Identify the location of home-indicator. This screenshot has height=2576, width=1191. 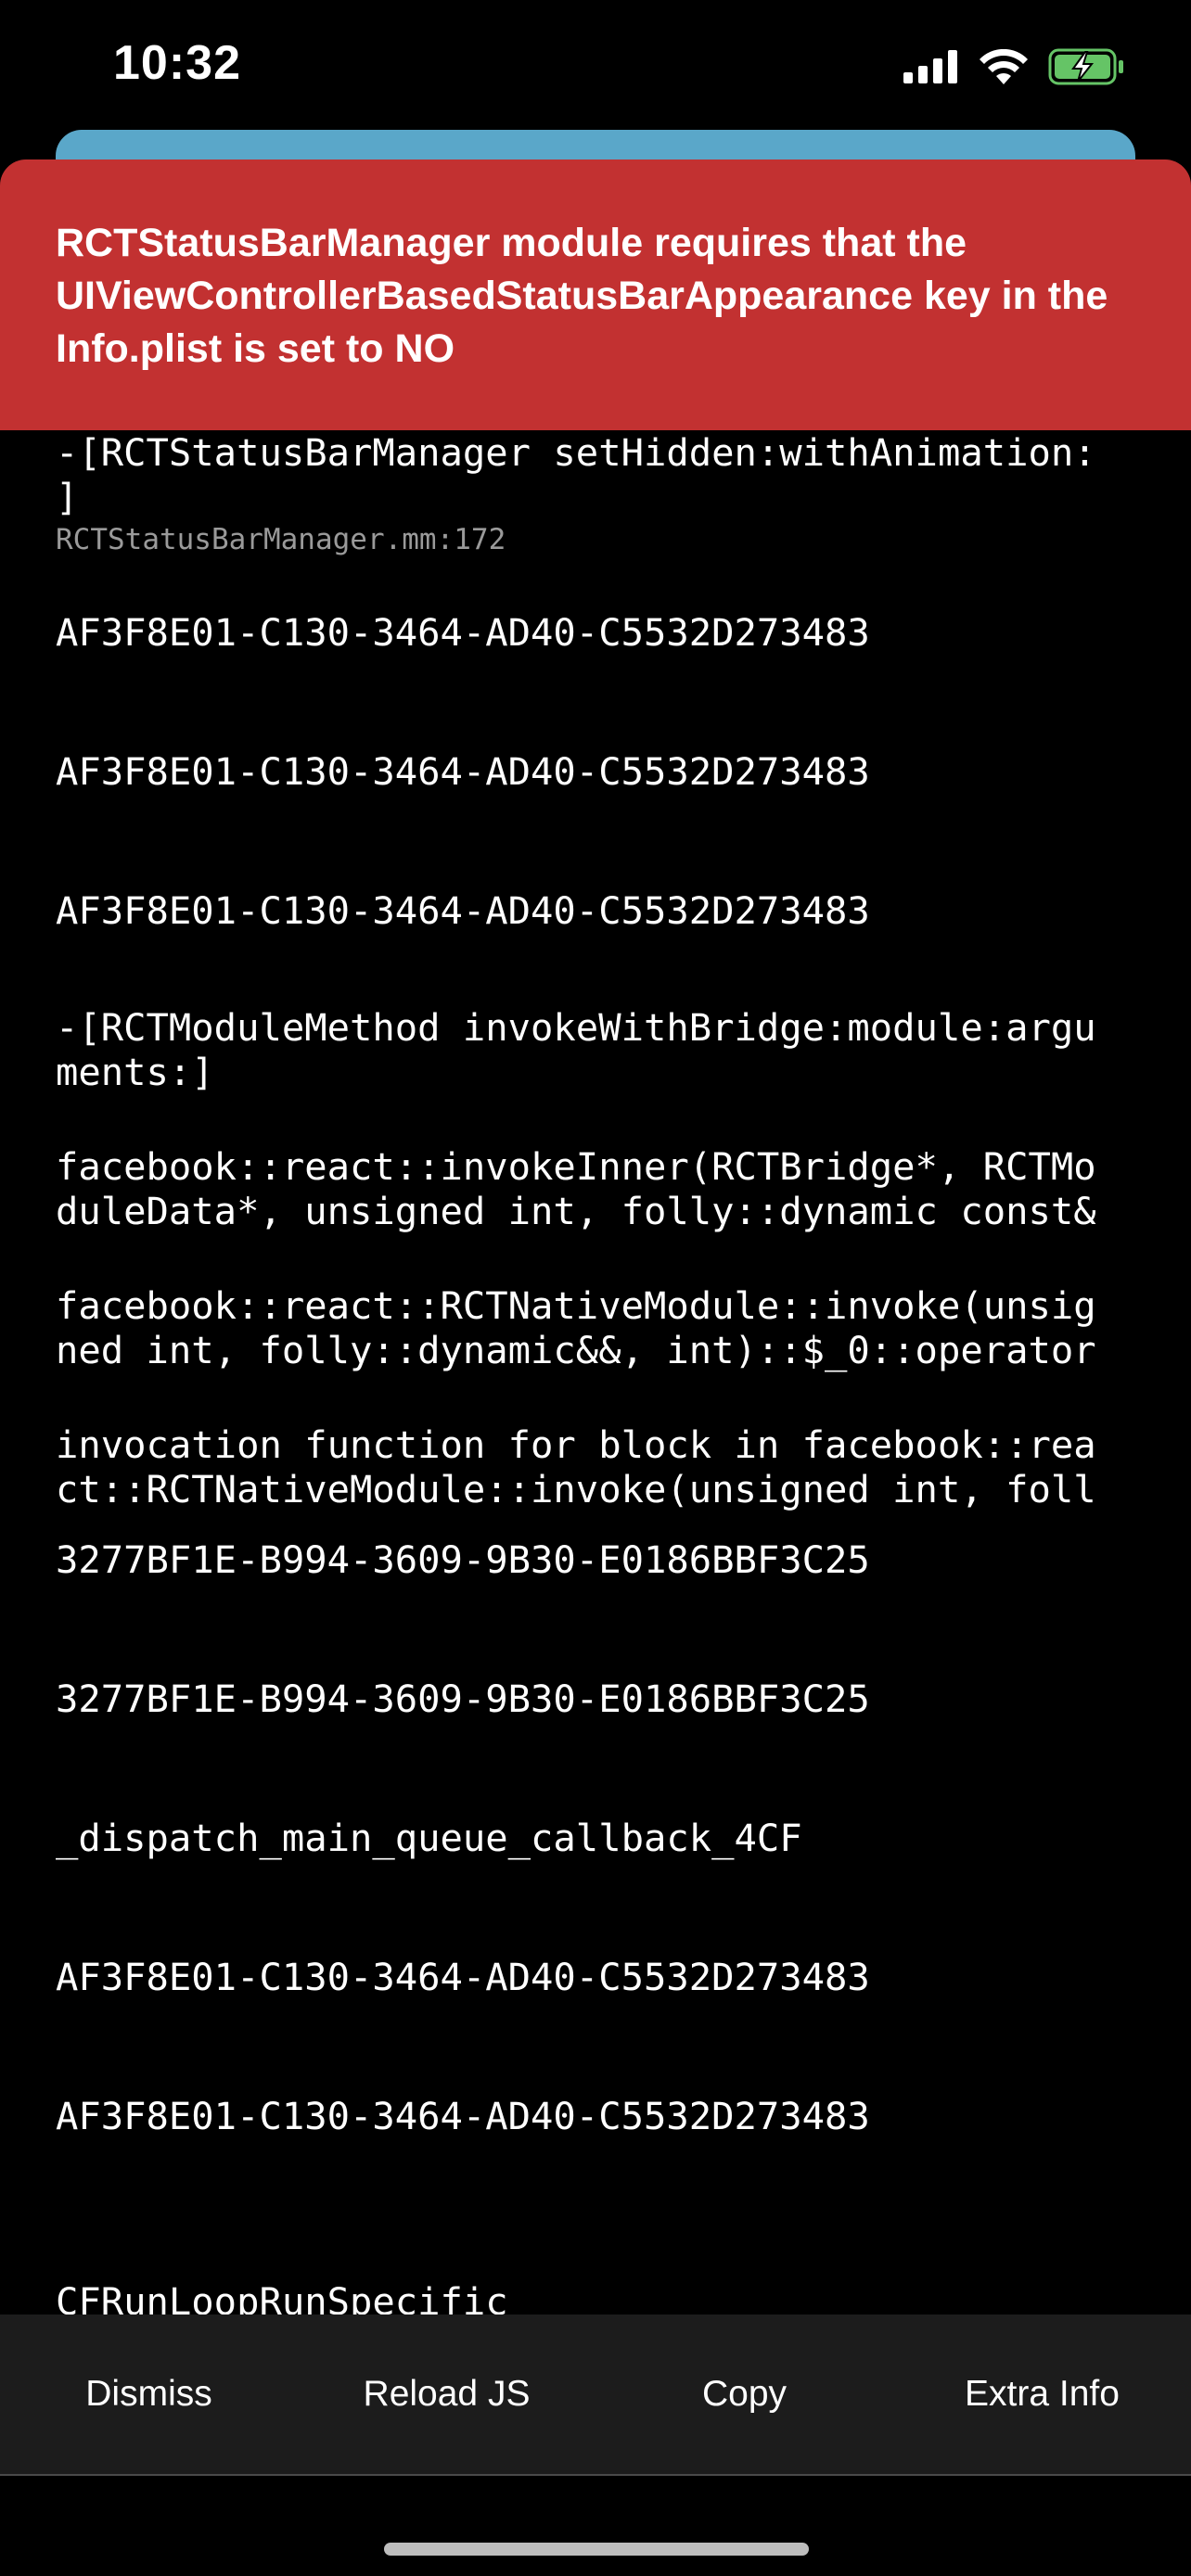
(597, 2549).